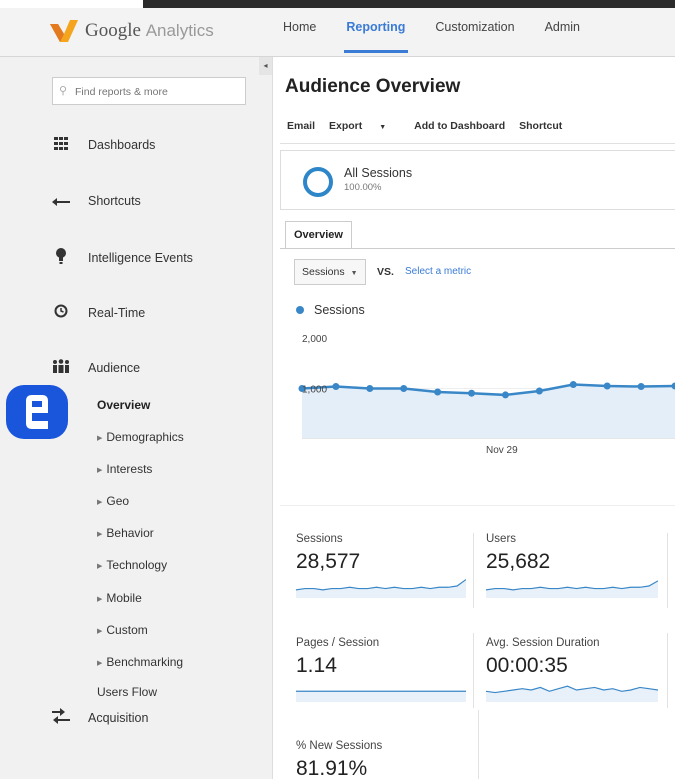 This screenshot has width=675, height=781. What do you see at coordinates (381, 666) in the screenshot?
I see `metric-value: 1.14` at bounding box center [381, 666].